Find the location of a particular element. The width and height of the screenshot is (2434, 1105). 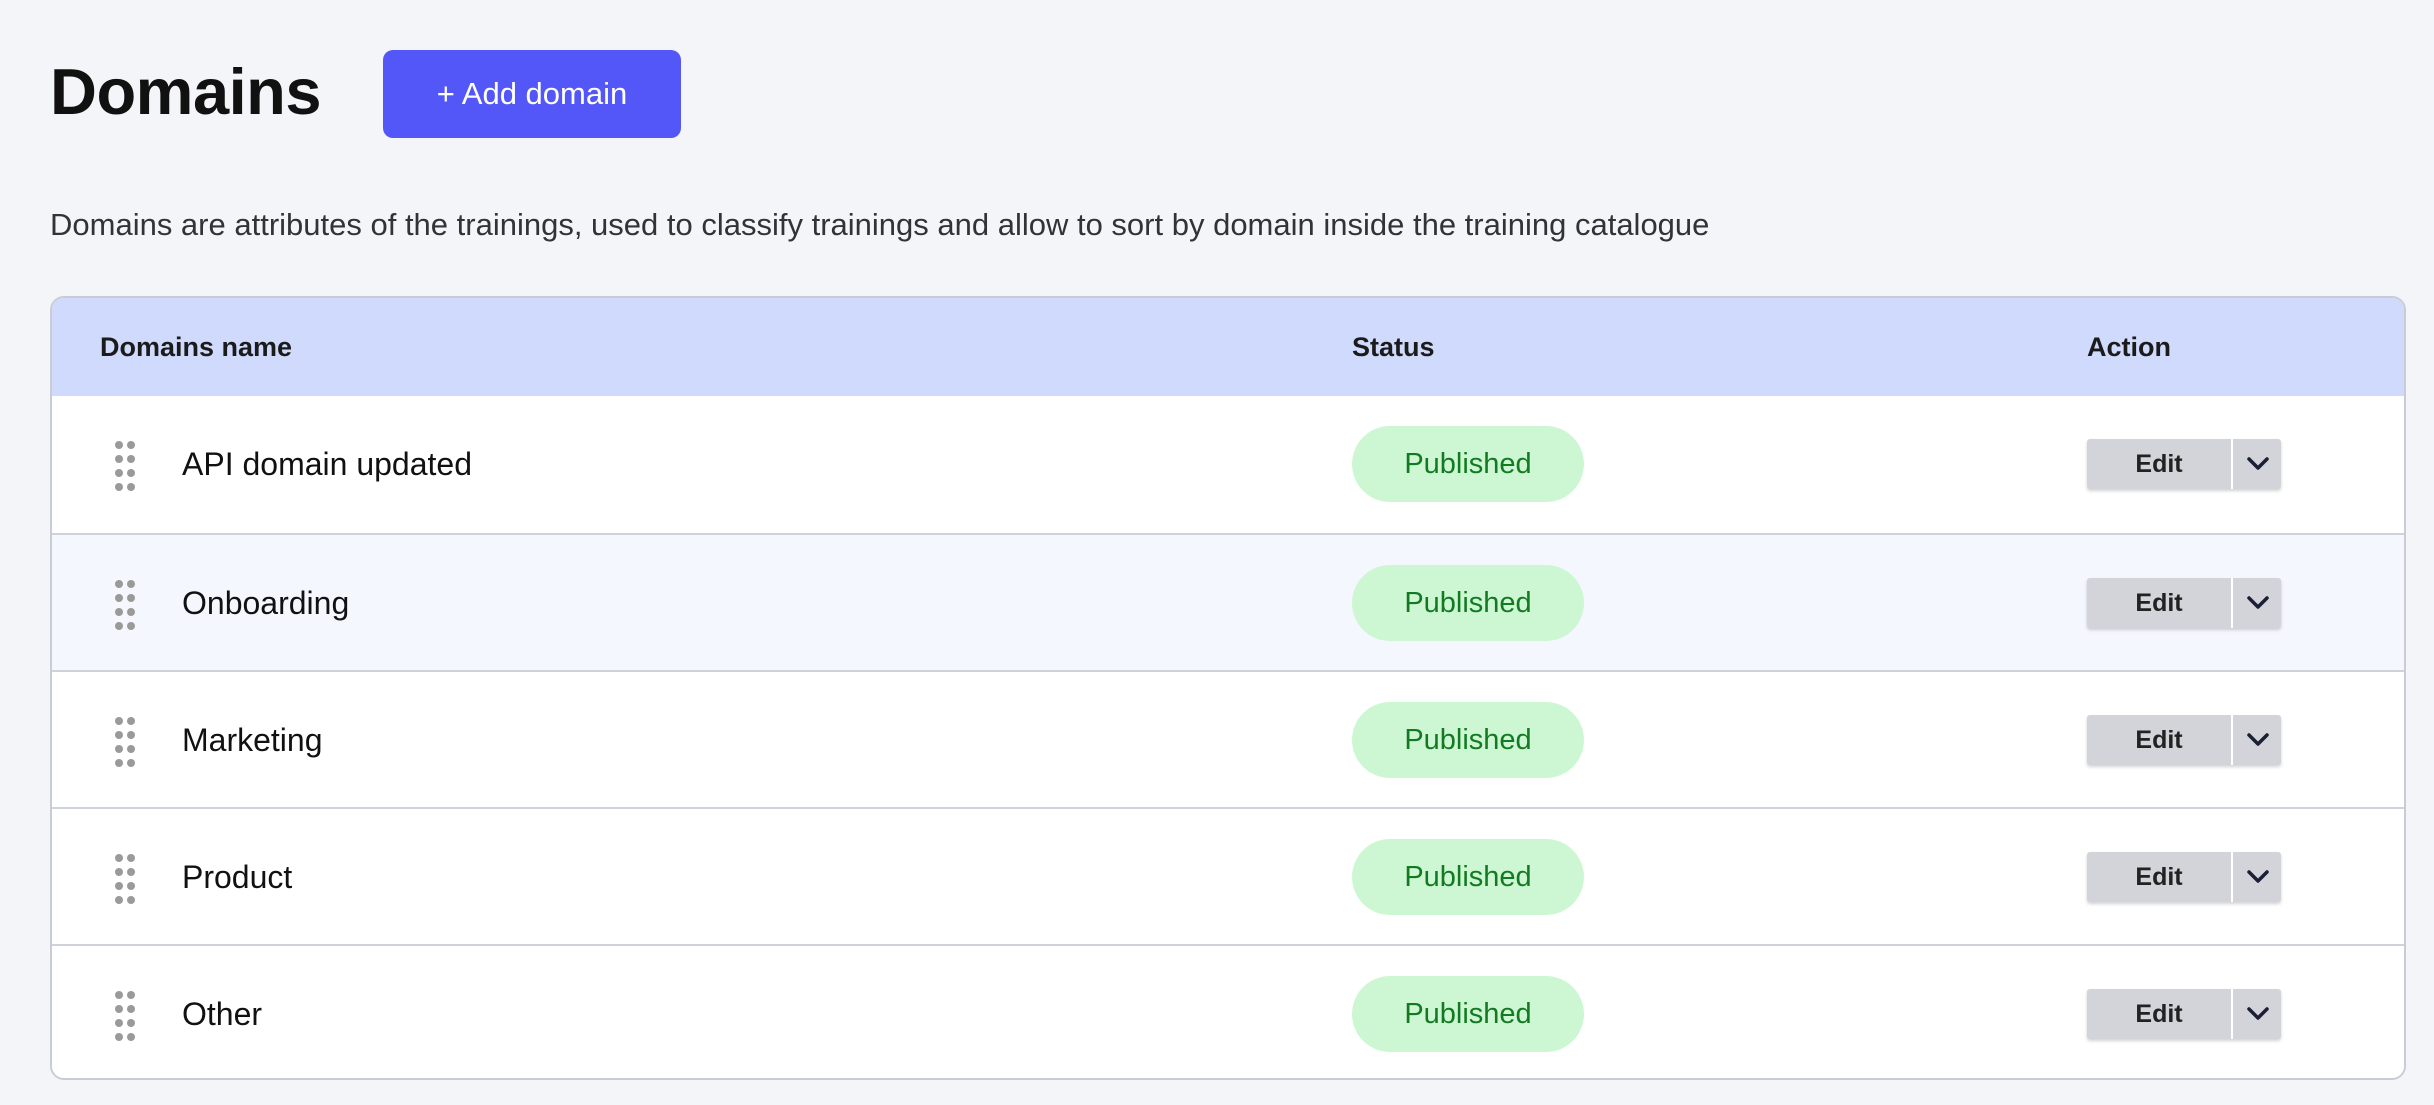

table-row: Product Published Edit is located at coordinates (1228, 876).